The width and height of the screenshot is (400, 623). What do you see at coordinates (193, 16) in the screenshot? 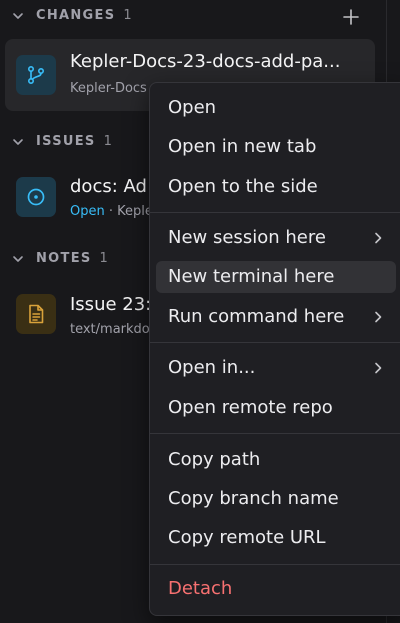
I see `section-header-changes: CHANGES 1` at bounding box center [193, 16].